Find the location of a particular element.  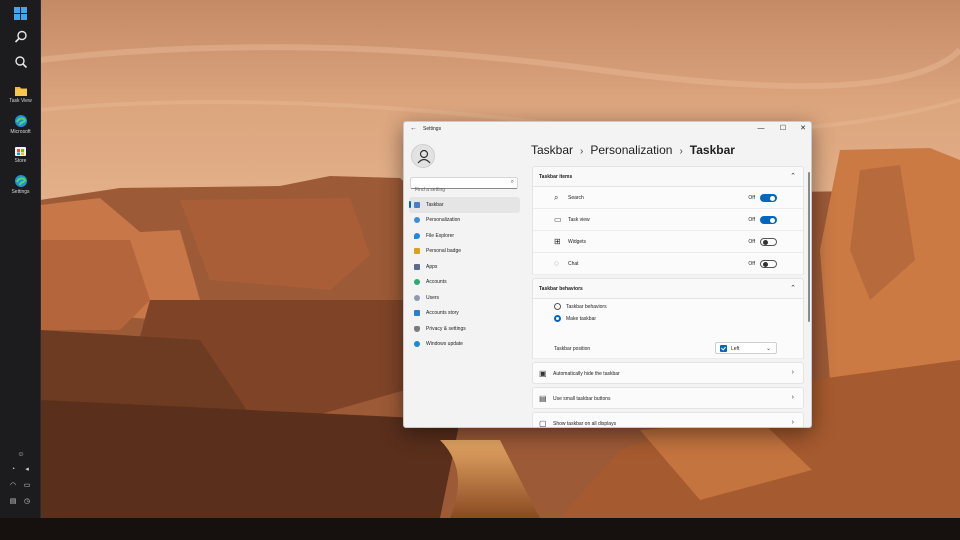

taskbar-microsoft: Microsoft is located at coordinates (20, 124).